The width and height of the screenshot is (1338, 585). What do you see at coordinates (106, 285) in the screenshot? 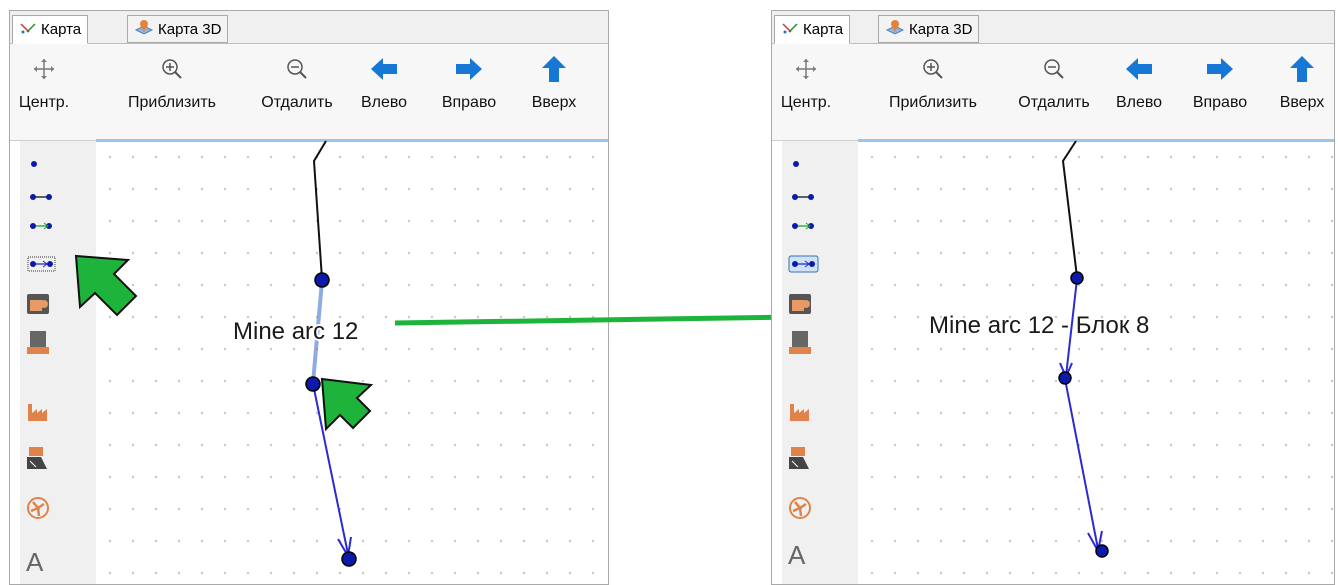
I see `callout-arrow-icon` at bounding box center [106, 285].